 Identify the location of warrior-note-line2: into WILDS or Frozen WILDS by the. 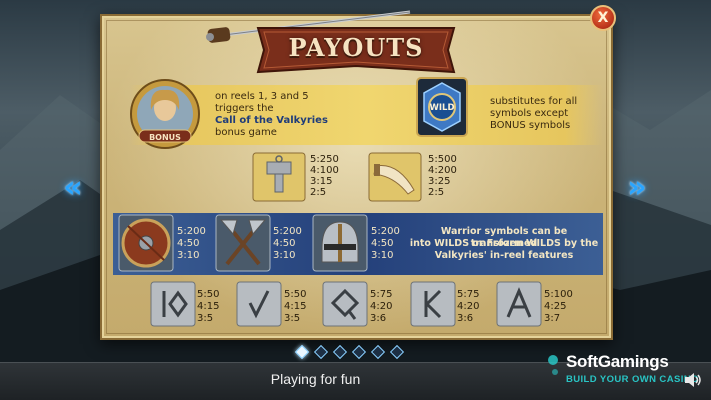
(504, 243).